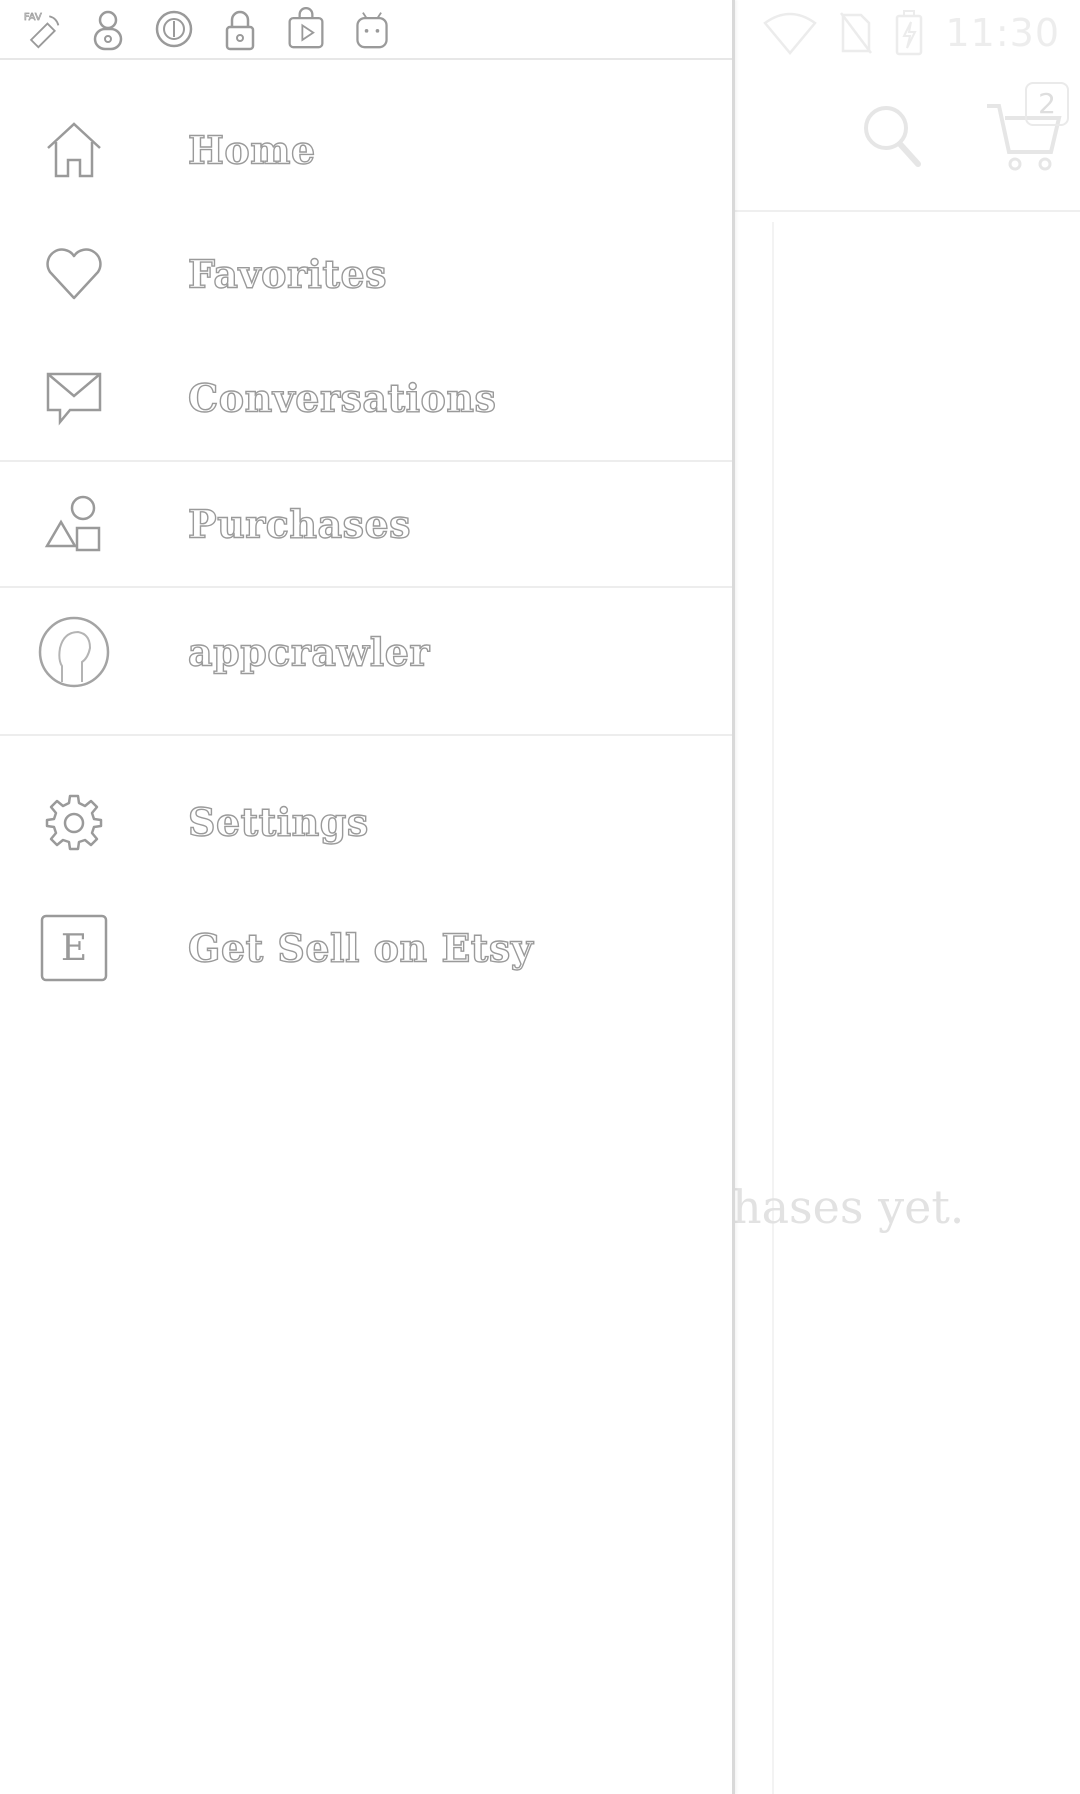 The image size is (1080, 1794). I want to click on drawer-item-label: Favorites, so click(287, 274).